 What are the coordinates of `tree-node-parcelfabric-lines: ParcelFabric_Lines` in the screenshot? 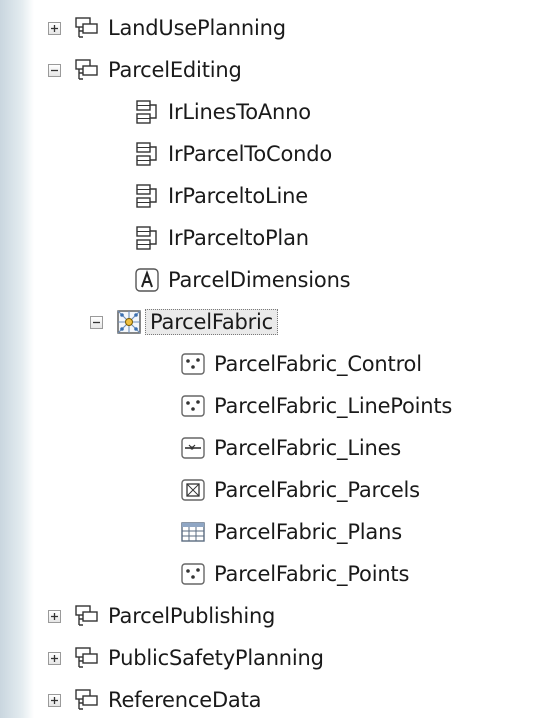 It's located at (290, 448).